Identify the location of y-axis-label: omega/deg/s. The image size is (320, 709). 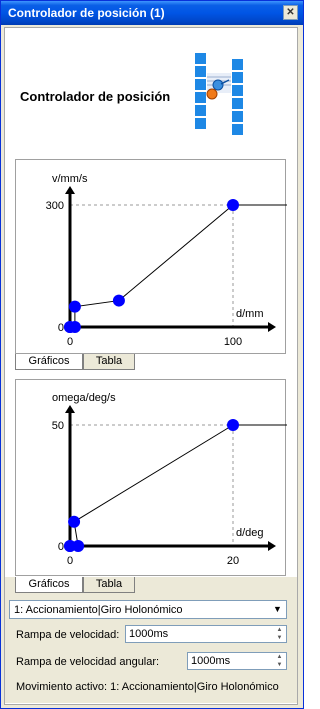
(84, 398).